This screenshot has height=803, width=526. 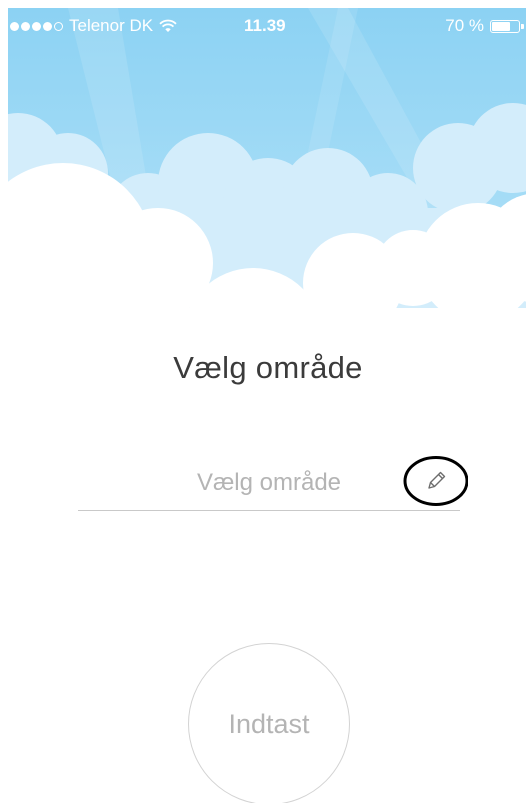 I want to click on battery-percentage: 70 %, so click(x=464, y=25).